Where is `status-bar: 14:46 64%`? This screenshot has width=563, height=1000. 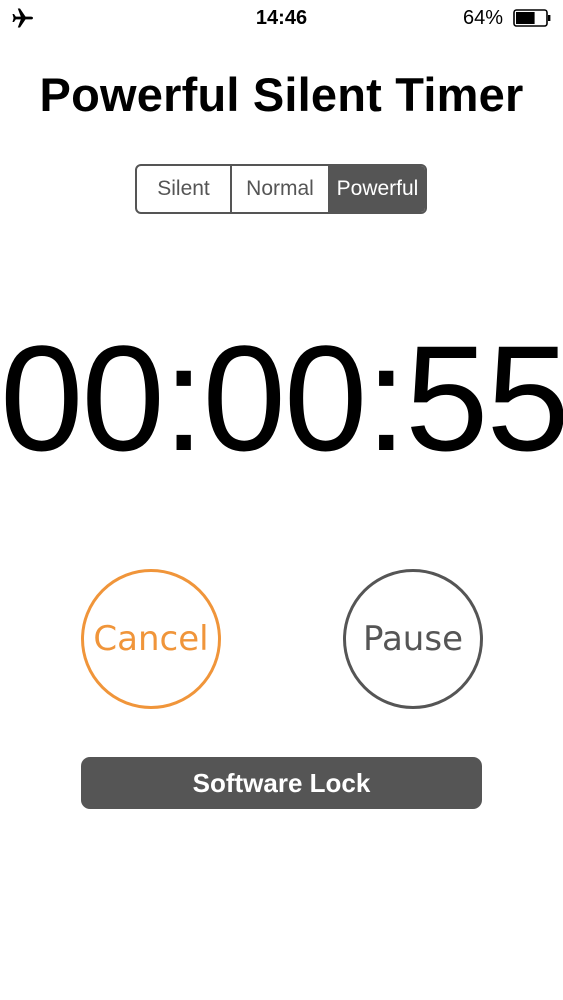 status-bar: 14:46 64% is located at coordinates (281, 19).